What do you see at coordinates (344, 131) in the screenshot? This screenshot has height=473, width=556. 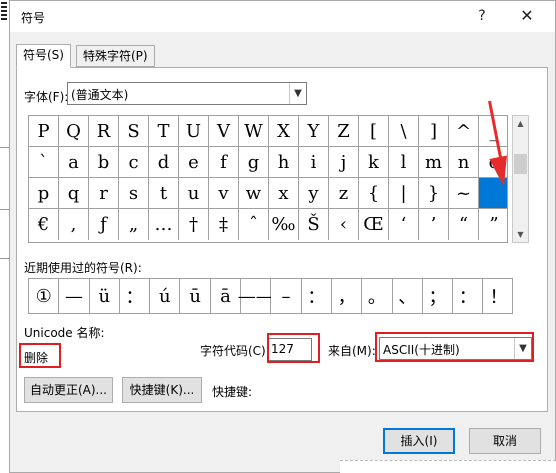 I see `symbol-cell: Z` at bounding box center [344, 131].